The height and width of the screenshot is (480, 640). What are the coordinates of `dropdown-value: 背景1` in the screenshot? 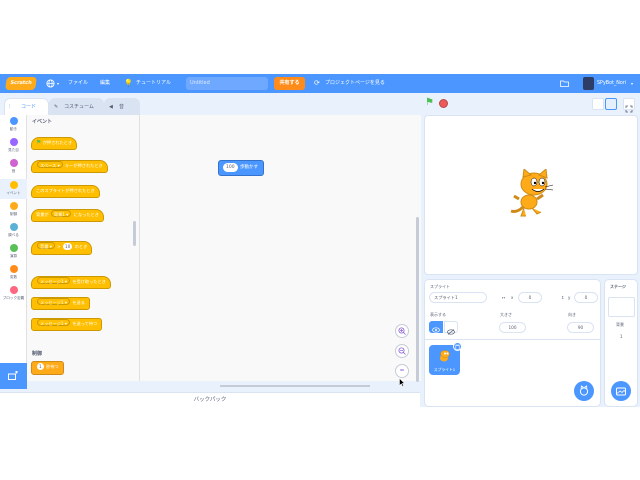 It's located at (59, 214).